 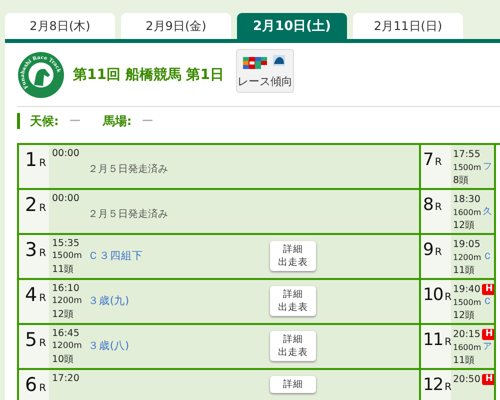 What do you see at coordinates (64, 359) in the screenshot?
I see `runner-count: 10頭` at bounding box center [64, 359].